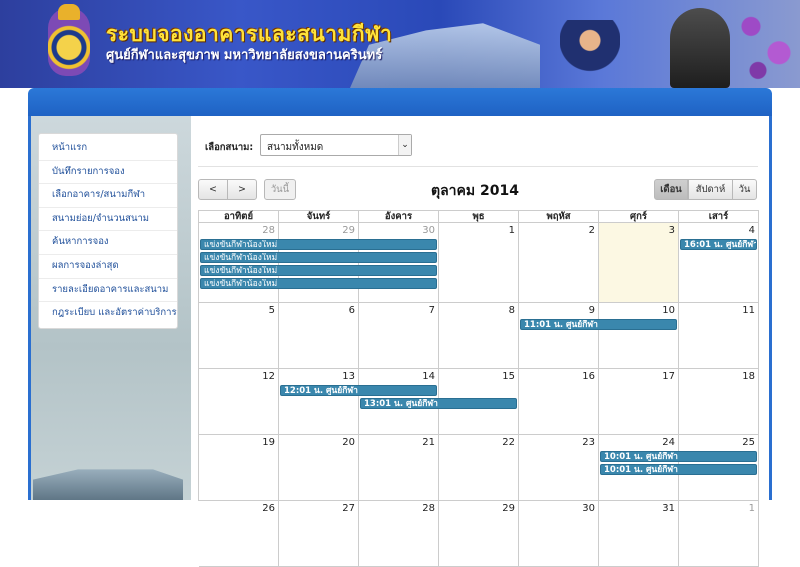  I want to click on day-number: 7, so click(431, 310).